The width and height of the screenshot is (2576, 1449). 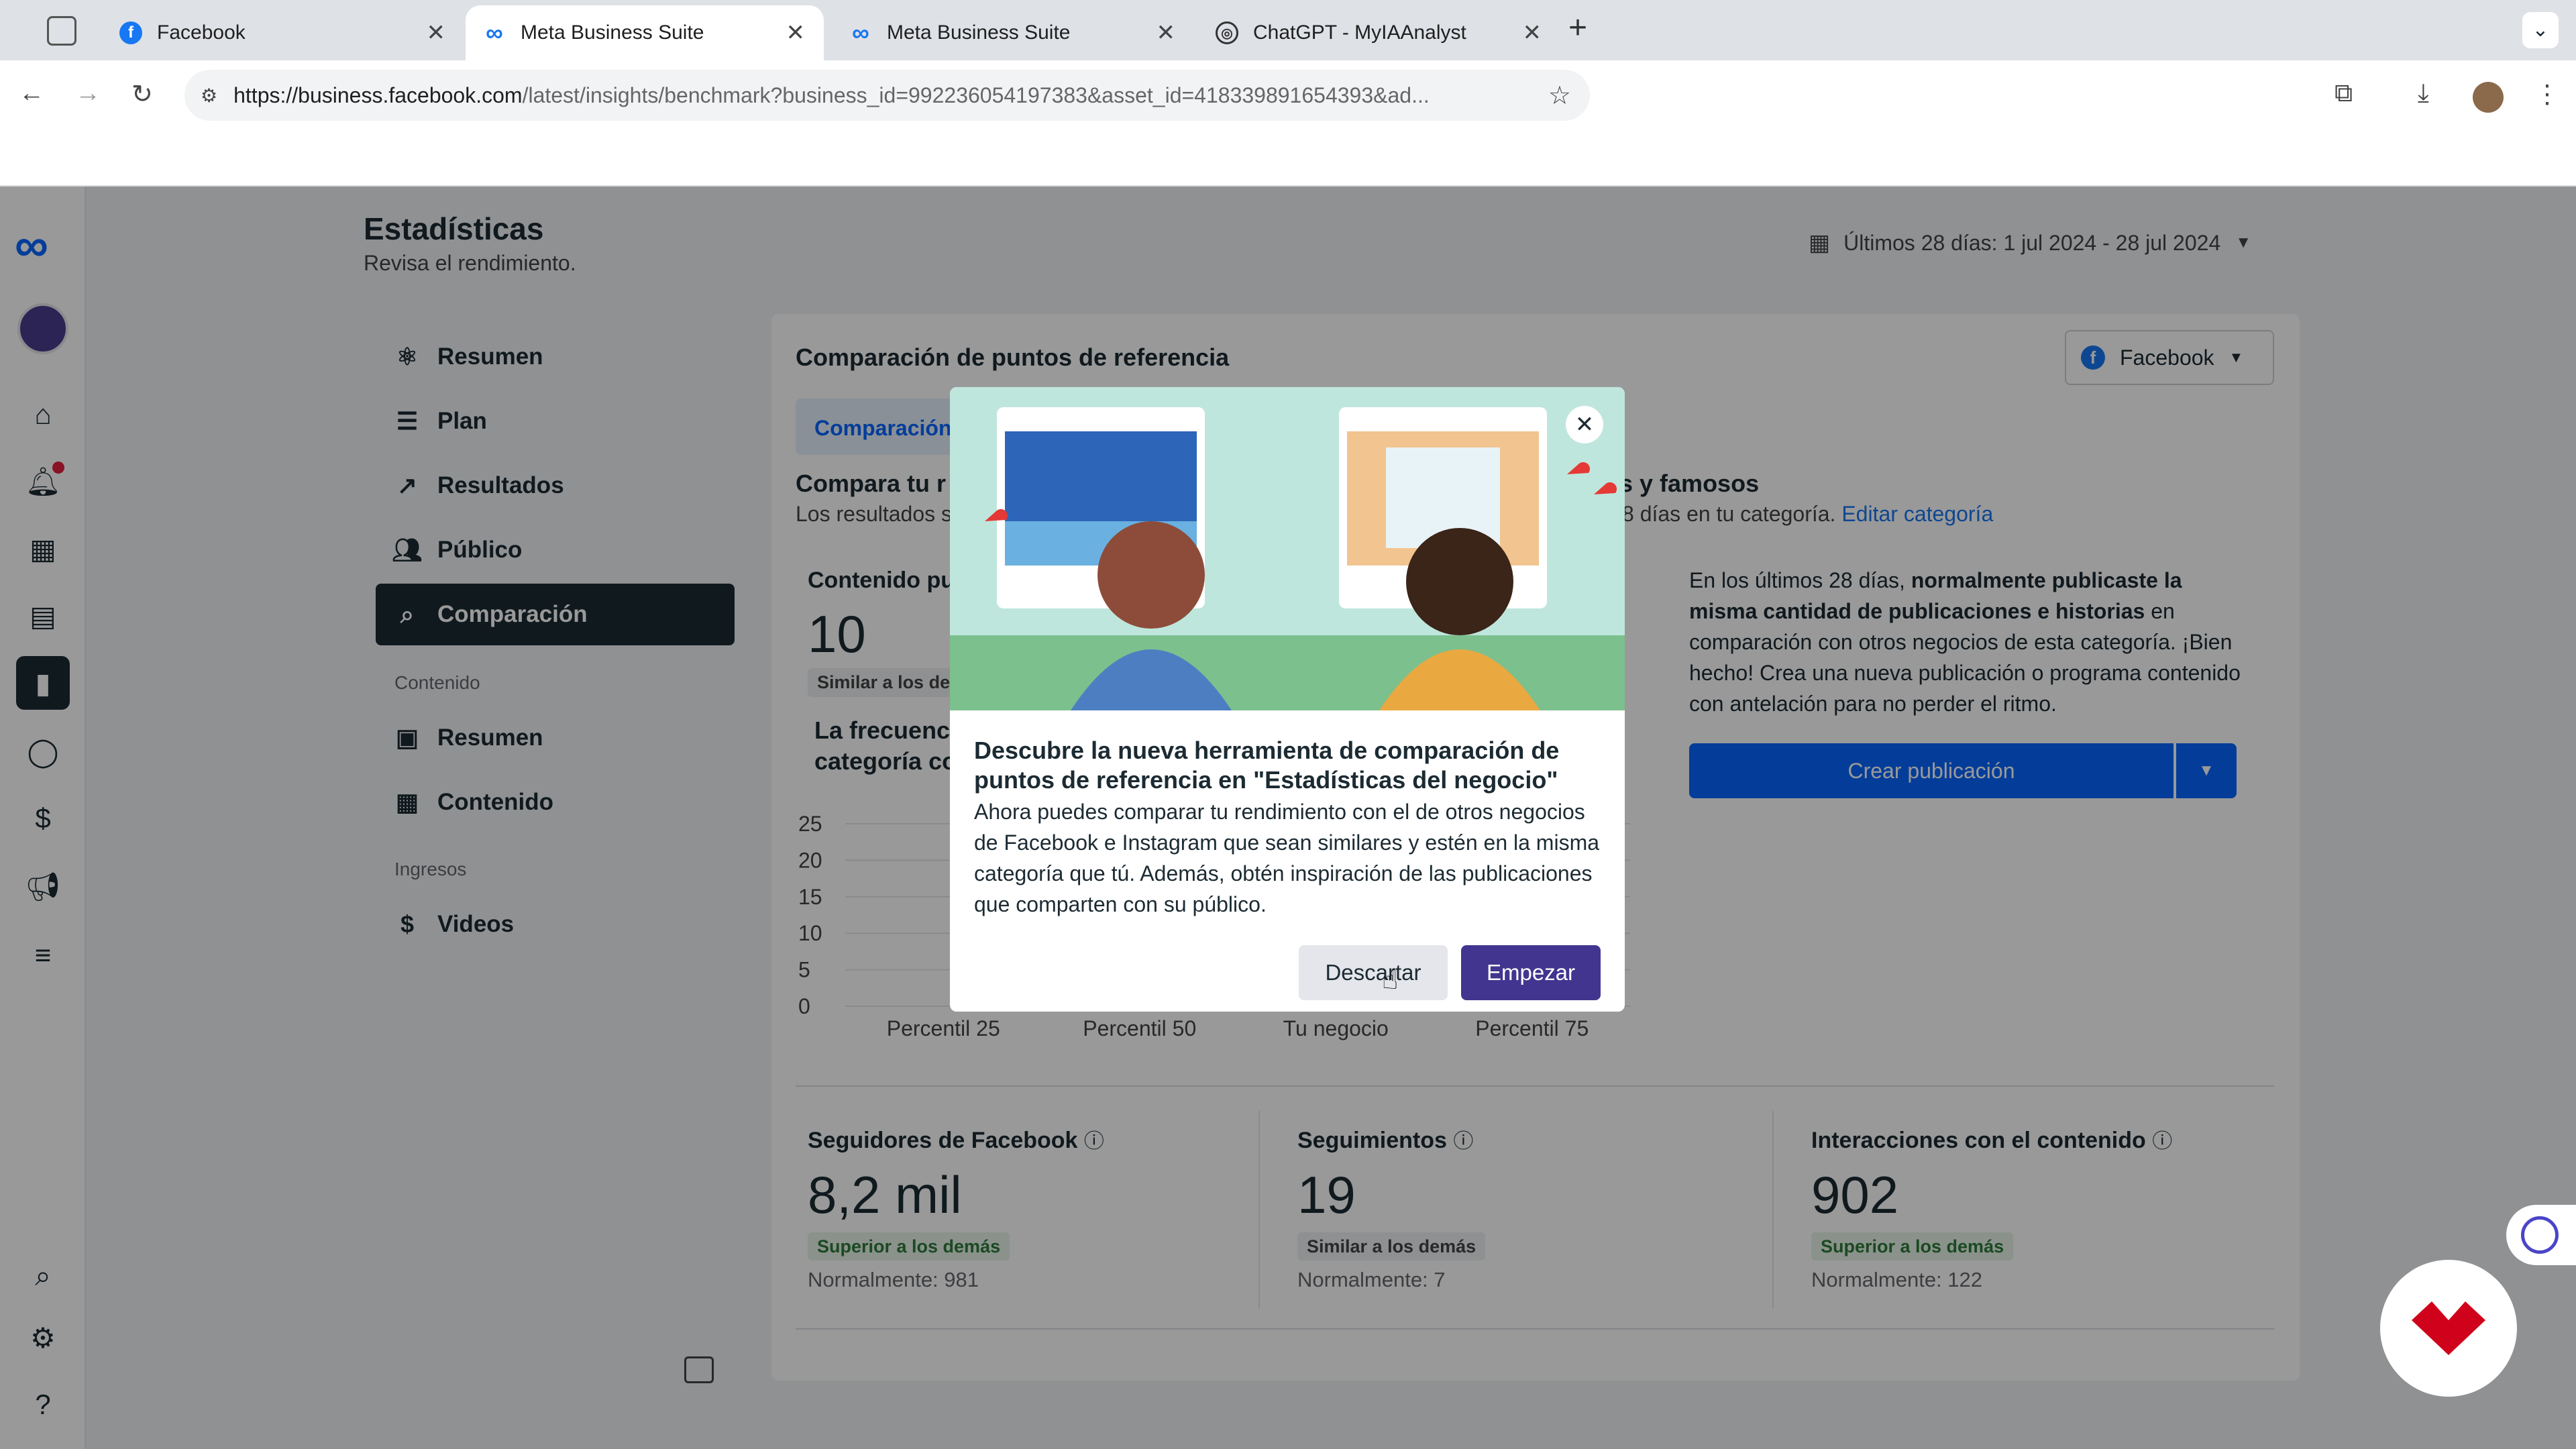 I want to click on dismiss-label: Descartar, so click(x=1373, y=972).